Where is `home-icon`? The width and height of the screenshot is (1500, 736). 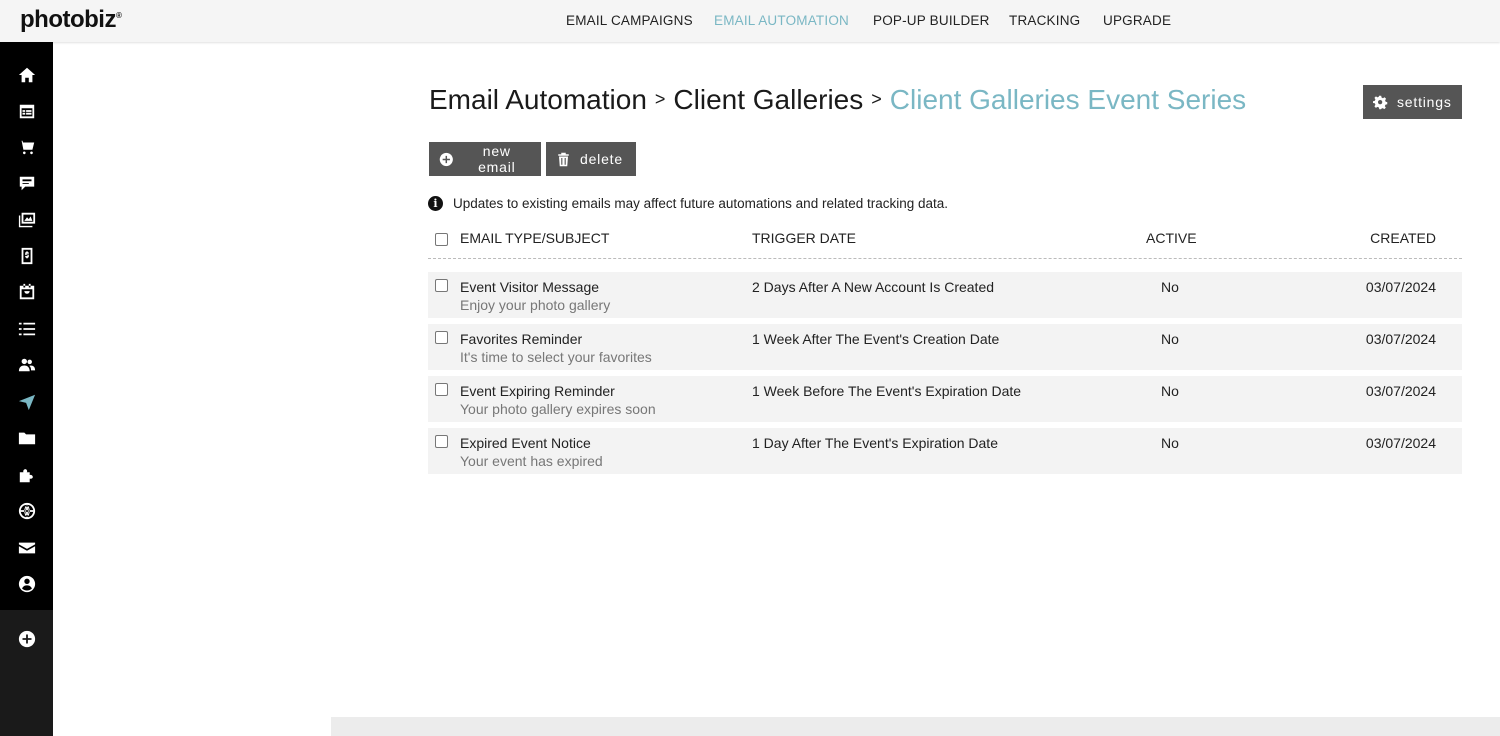
home-icon is located at coordinates (27, 75).